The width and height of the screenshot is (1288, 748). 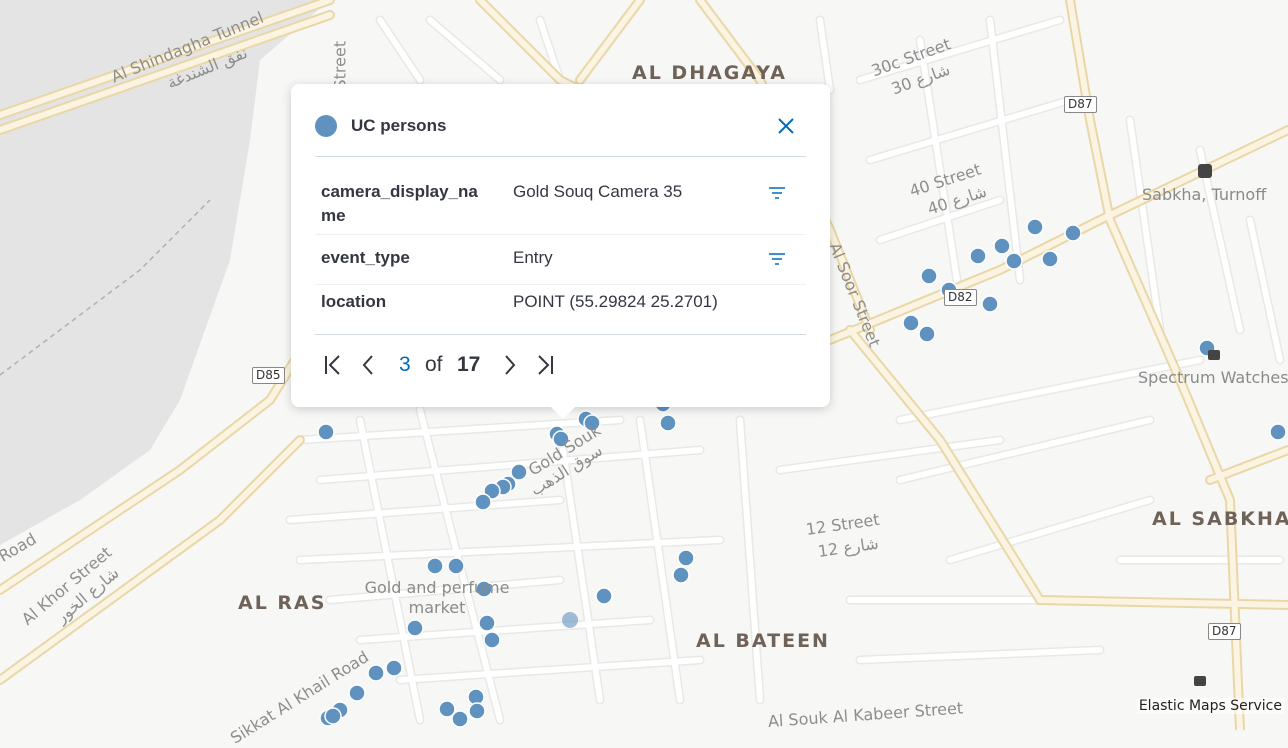 What do you see at coordinates (786, 126) in the screenshot?
I see `close-icon` at bounding box center [786, 126].